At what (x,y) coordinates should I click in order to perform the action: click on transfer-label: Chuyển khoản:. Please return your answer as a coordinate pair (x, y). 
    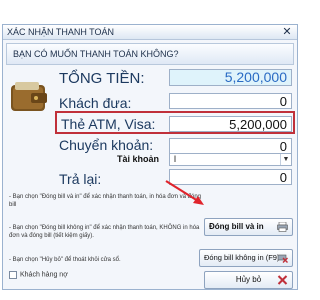
    Looking at the image, I should click on (106, 145).